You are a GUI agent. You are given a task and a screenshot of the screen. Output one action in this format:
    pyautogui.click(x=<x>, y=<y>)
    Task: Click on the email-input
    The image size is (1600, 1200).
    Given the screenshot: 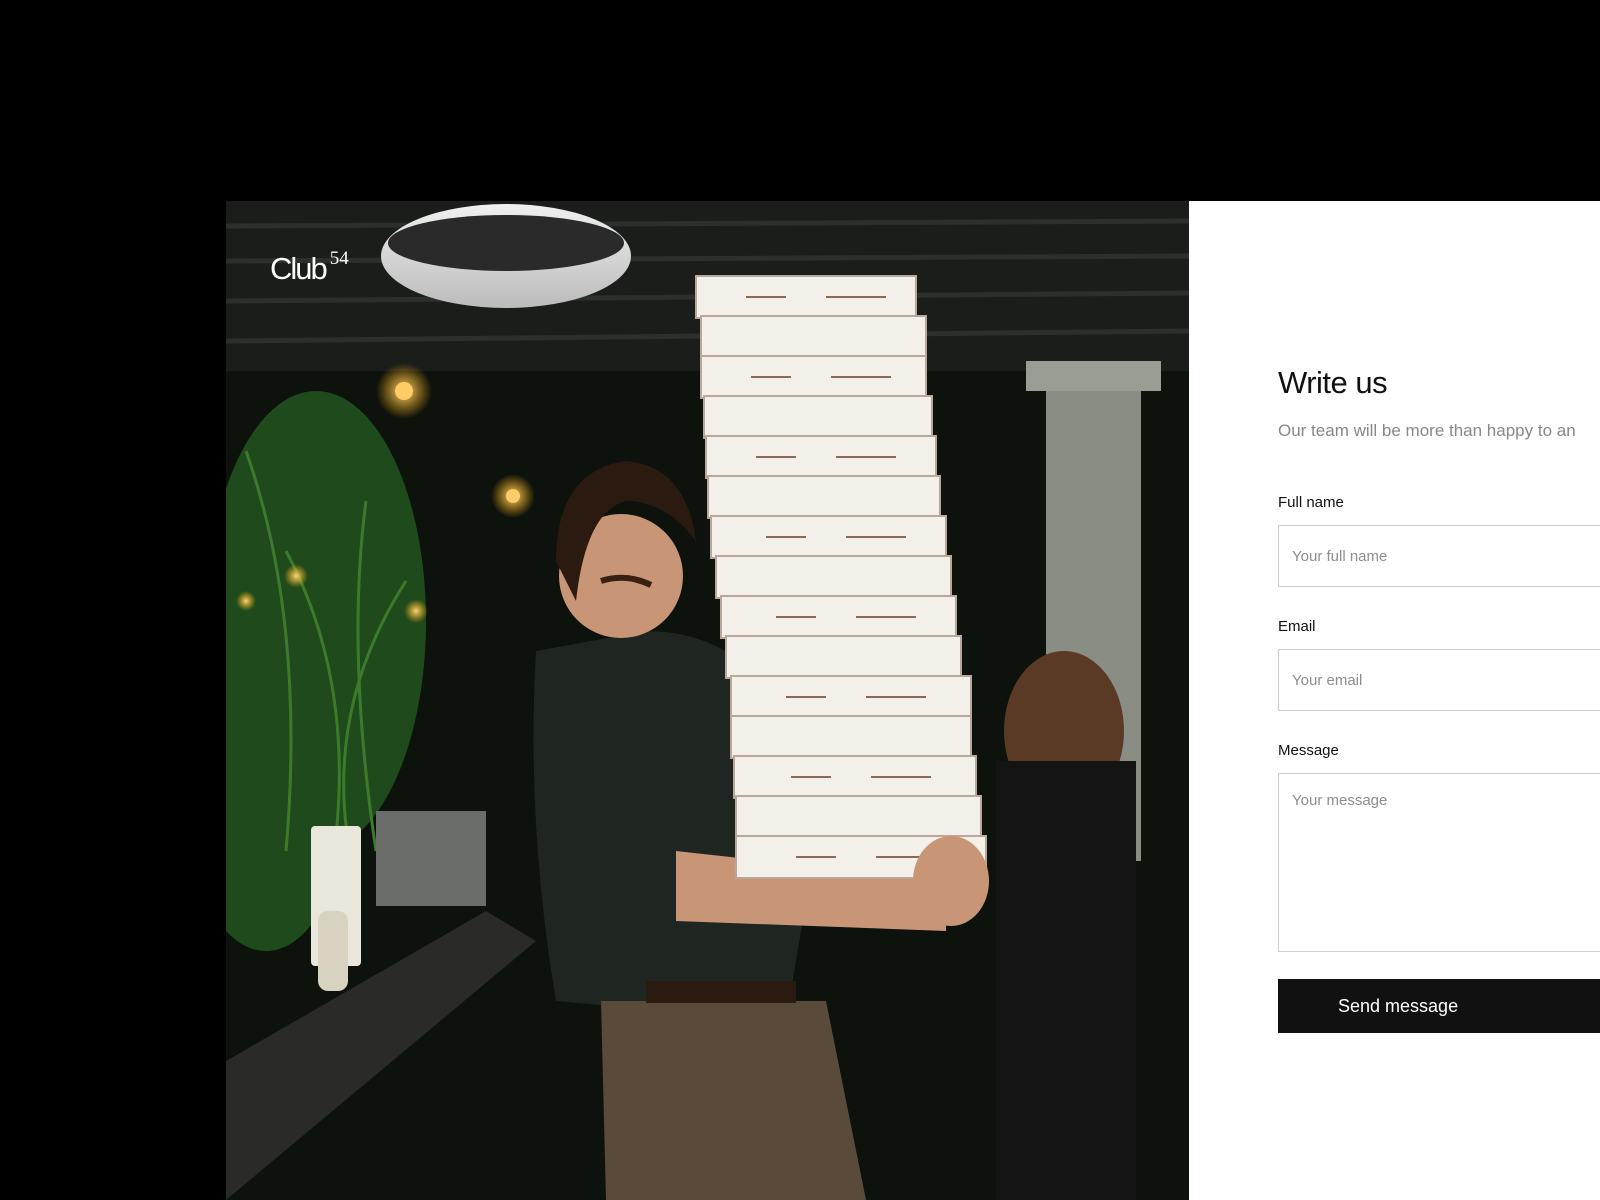 What is the action you would take?
    pyautogui.click(x=1439, y=680)
    